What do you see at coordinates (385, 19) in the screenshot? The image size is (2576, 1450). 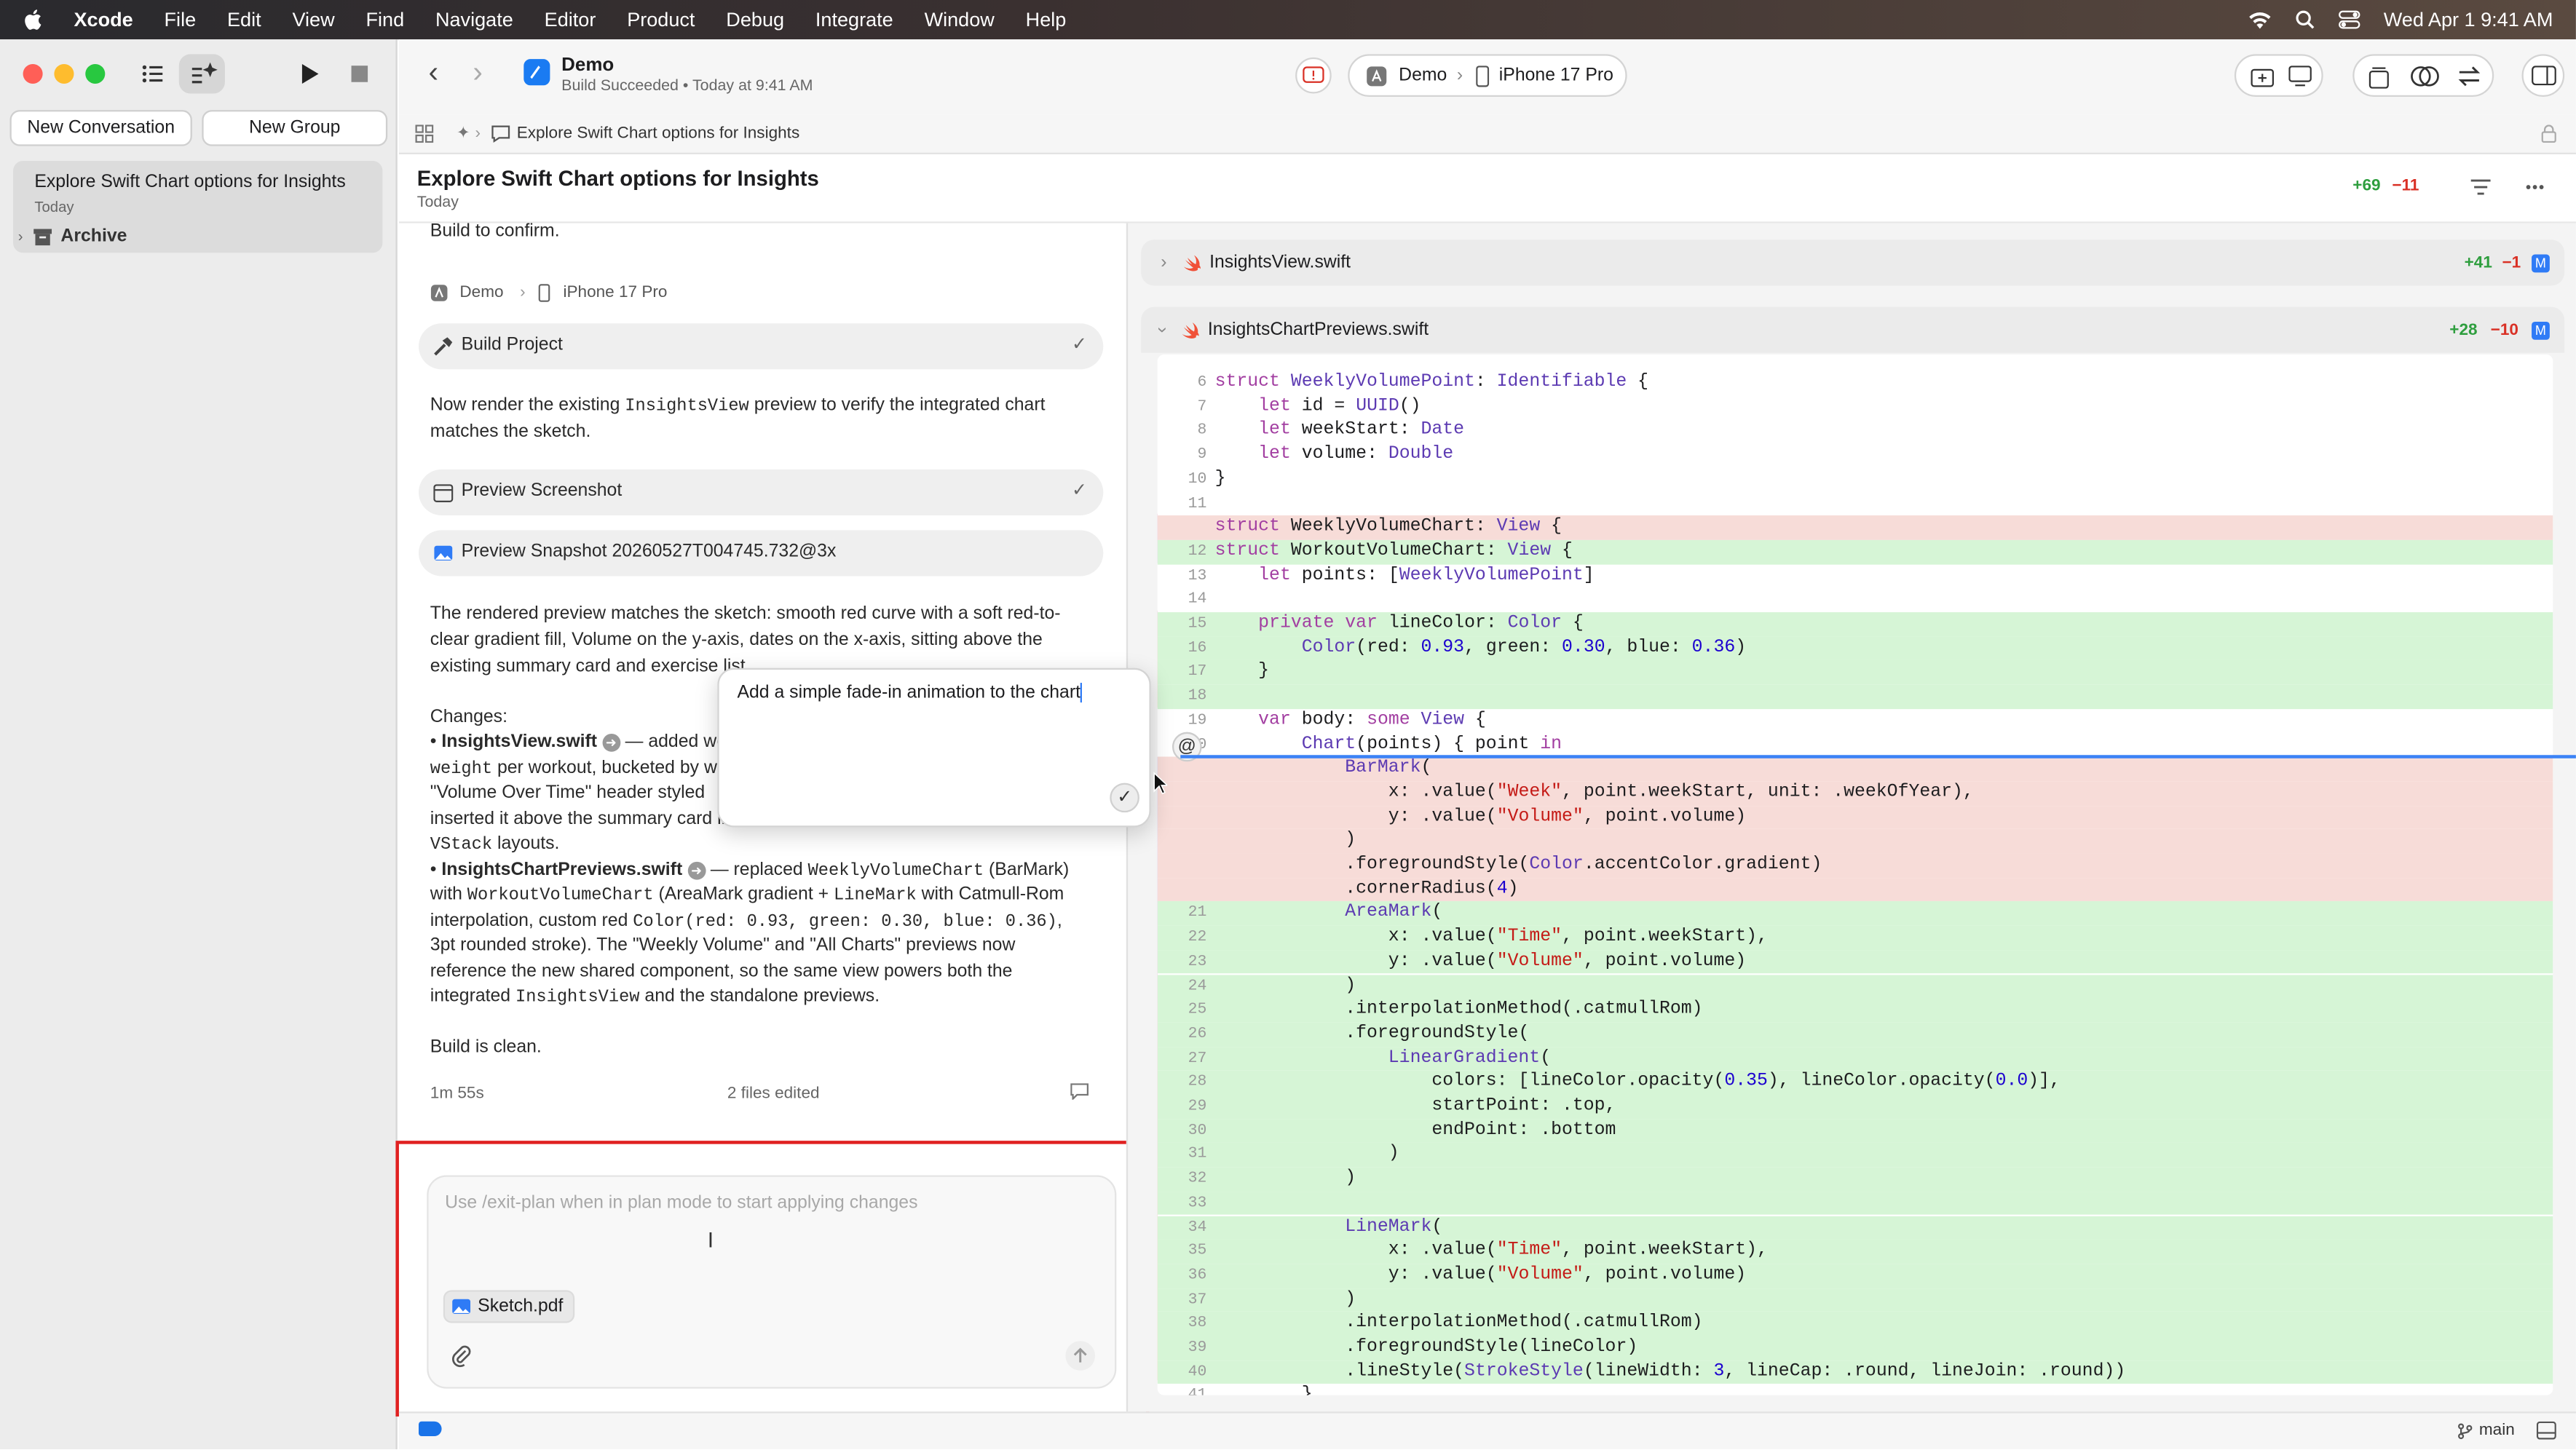 I see `menu-find: Find` at bounding box center [385, 19].